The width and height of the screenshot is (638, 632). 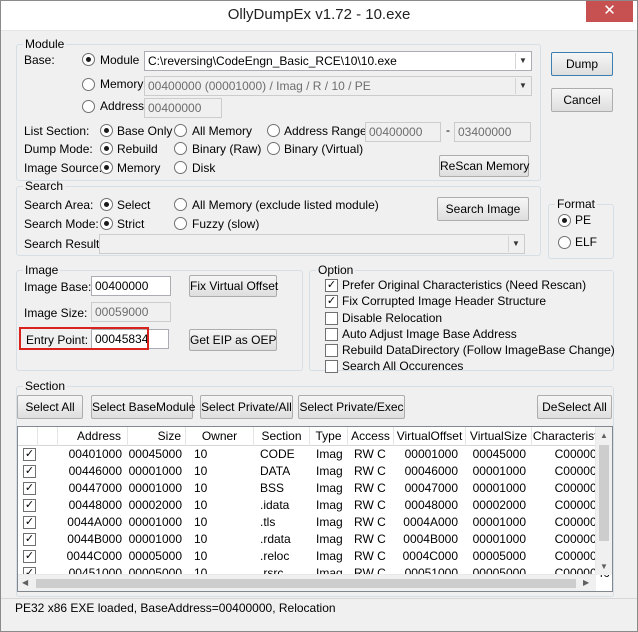 What do you see at coordinates (392, 318) in the screenshot?
I see `option-label: Disable Relocation` at bounding box center [392, 318].